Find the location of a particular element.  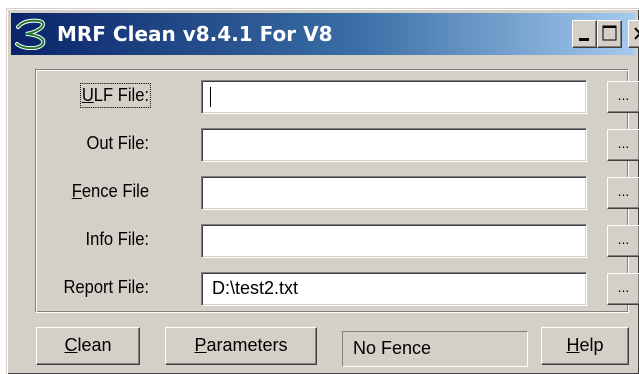

minimize-icon is located at coordinates (584, 39).